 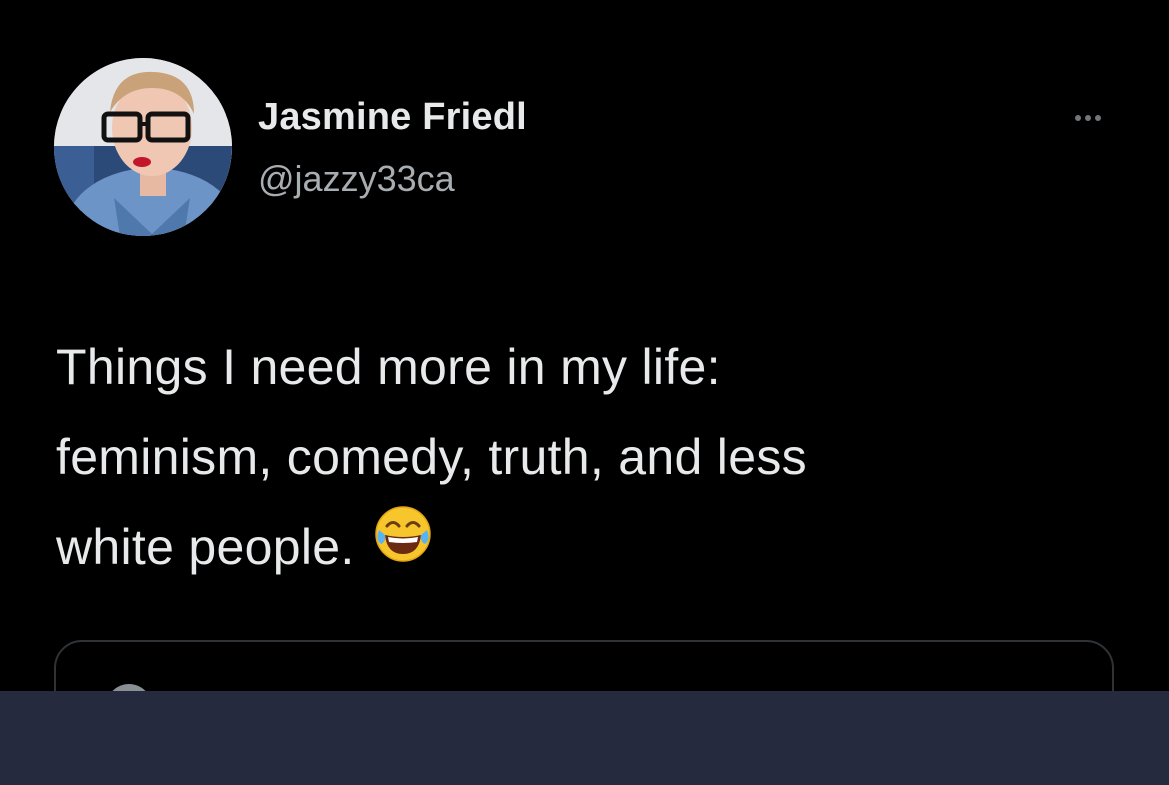 What do you see at coordinates (356, 179) in the screenshot?
I see `author-handle: @jazzy33ca` at bounding box center [356, 179].